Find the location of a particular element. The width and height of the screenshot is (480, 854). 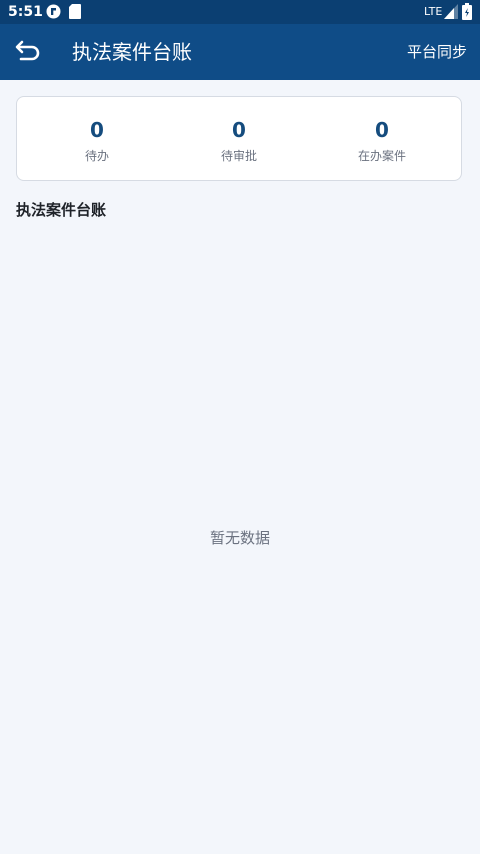

app-notification-icon is located at coordinates (53, 11).